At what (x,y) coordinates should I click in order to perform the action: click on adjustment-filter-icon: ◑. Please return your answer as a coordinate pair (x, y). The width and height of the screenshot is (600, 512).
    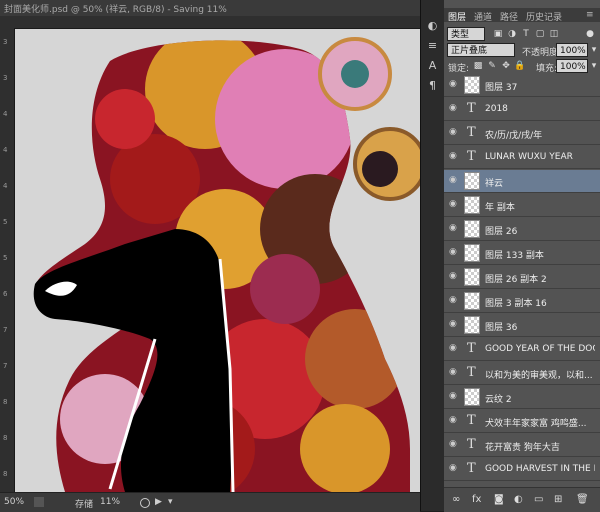
    Looking at the image, I should click on (512, 34).